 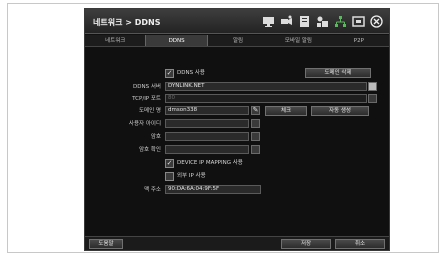 What do you see at coordinates (304, 21) in the screenshot?
I see `storage-icon` at bounding box center [304, 21].